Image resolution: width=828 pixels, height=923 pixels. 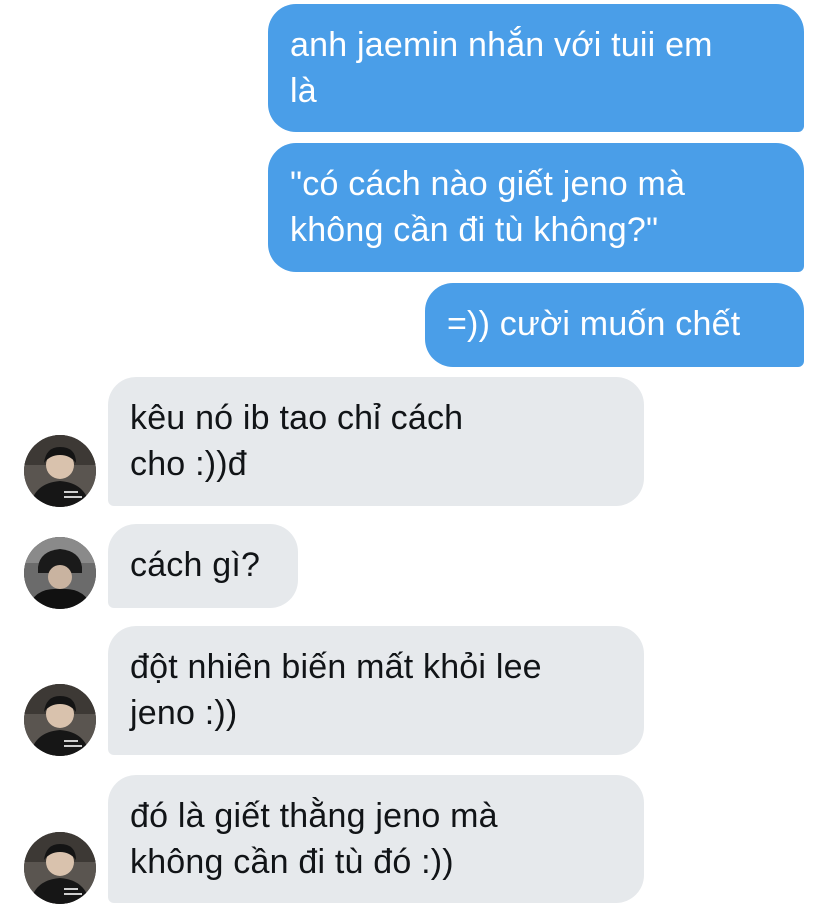 What do you see at coordinates (614, 325) in the screenshot?
I see `sent-message-bubble: =)) cười muốn chết` at bounding box center [614, 325].